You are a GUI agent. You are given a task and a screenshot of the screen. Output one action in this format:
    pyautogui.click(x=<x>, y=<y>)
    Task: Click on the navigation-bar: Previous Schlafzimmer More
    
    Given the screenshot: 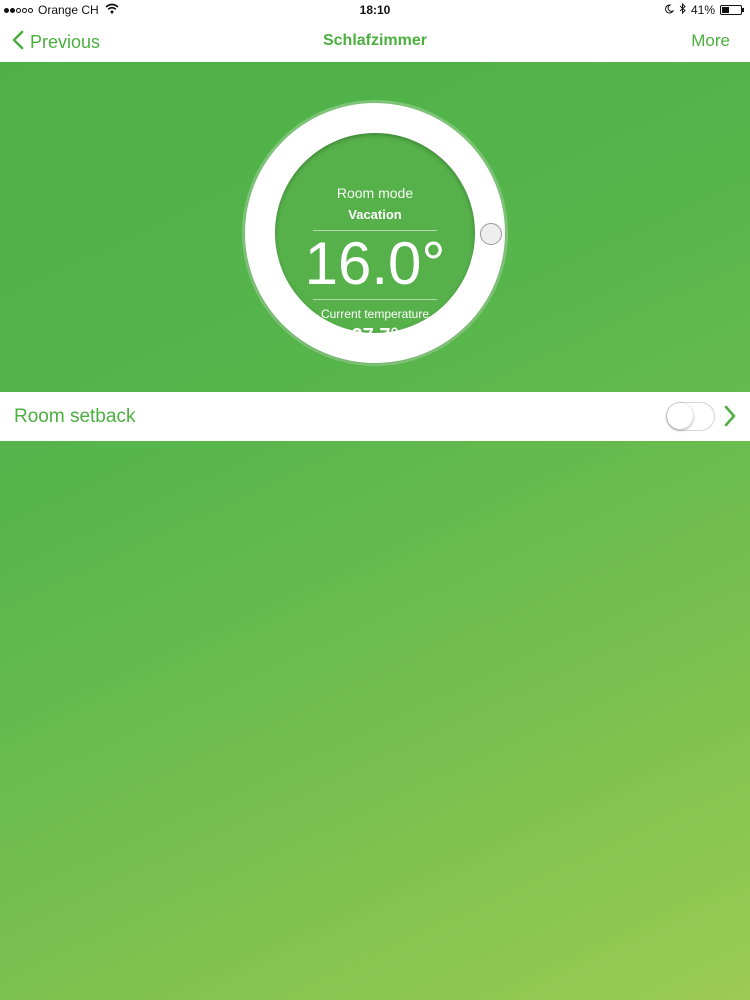 What is the action you would take?
    pyautogui.click(x=375, y=42)
    